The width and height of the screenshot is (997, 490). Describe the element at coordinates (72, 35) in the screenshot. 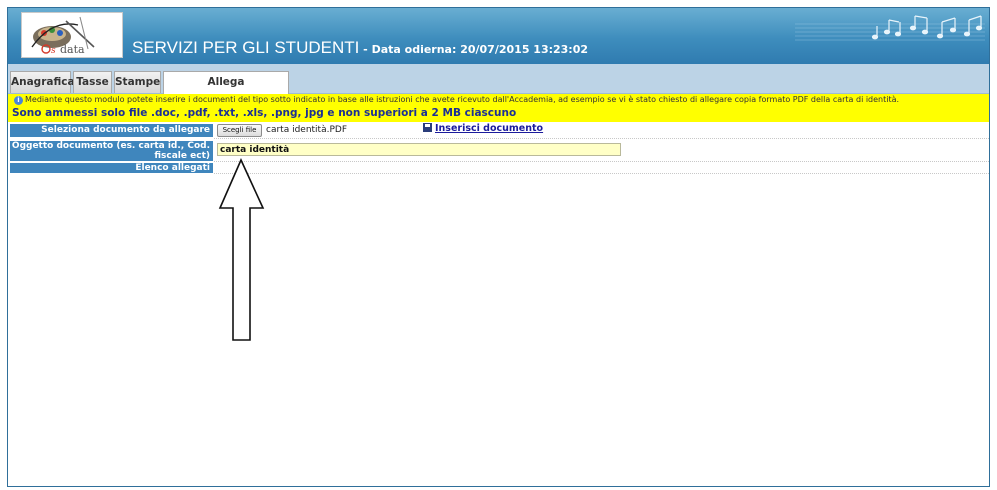

I see `esse3-logo: s data` at that location.